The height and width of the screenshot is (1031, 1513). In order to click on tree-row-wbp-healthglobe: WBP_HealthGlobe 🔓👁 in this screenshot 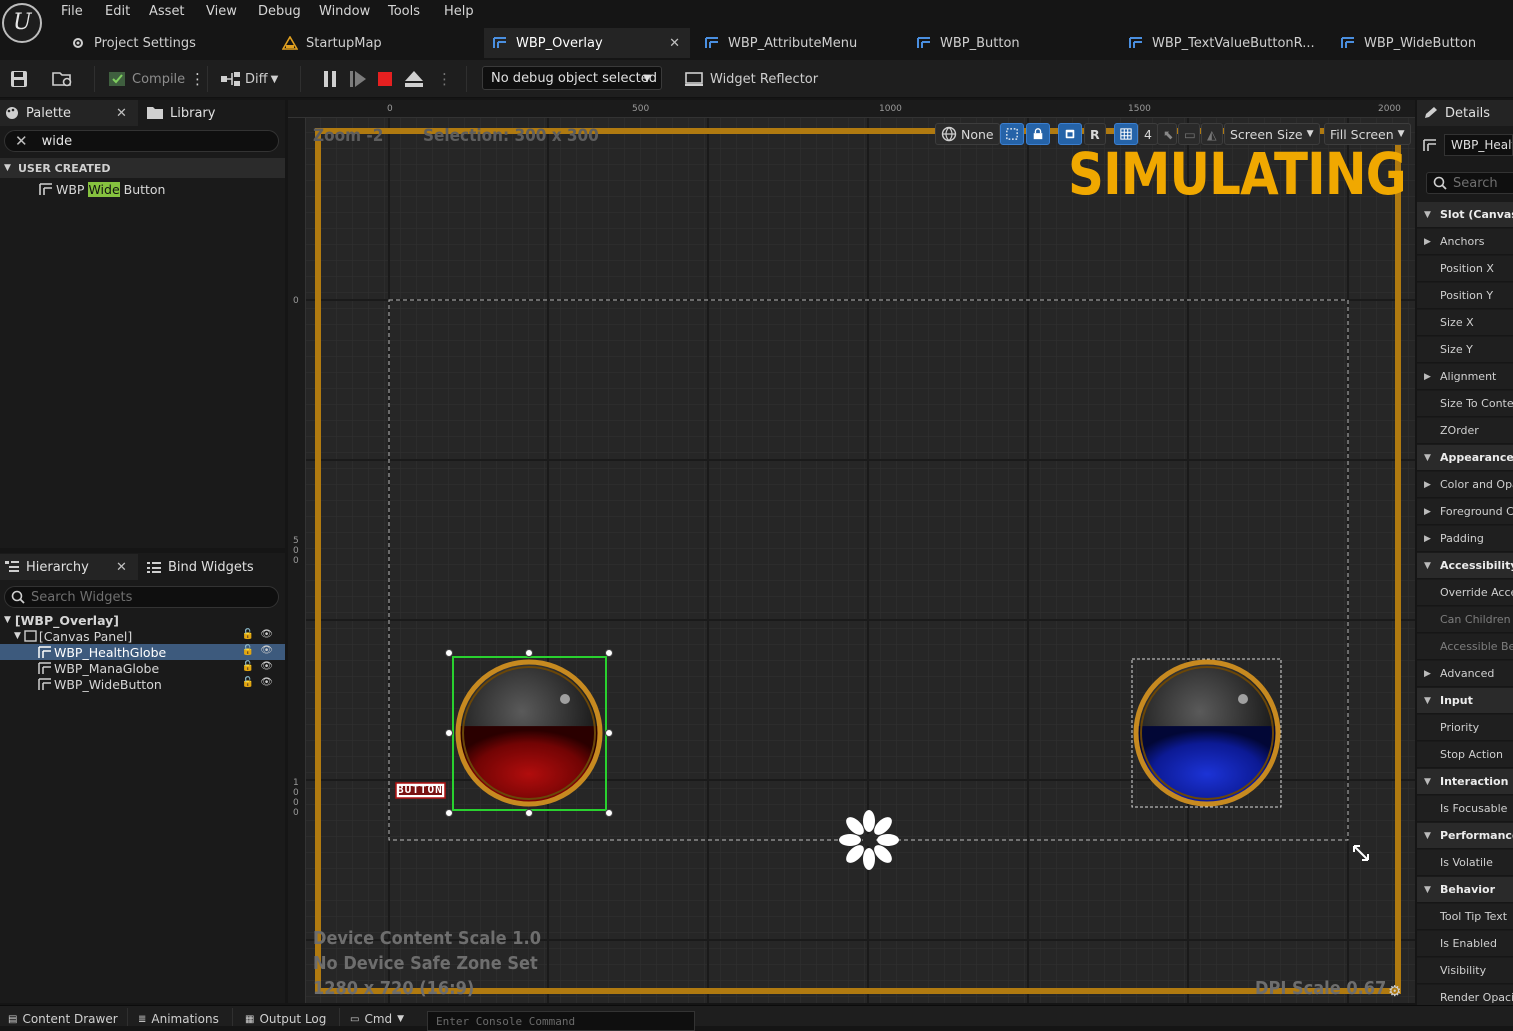, I will do `click(142, 652)`.